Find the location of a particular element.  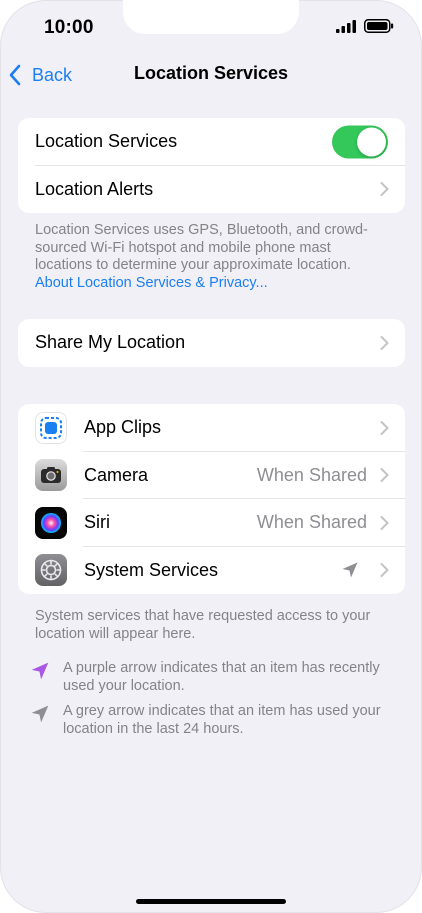

share-my-location-row: Share My Location is located at coordinates (211, 343).